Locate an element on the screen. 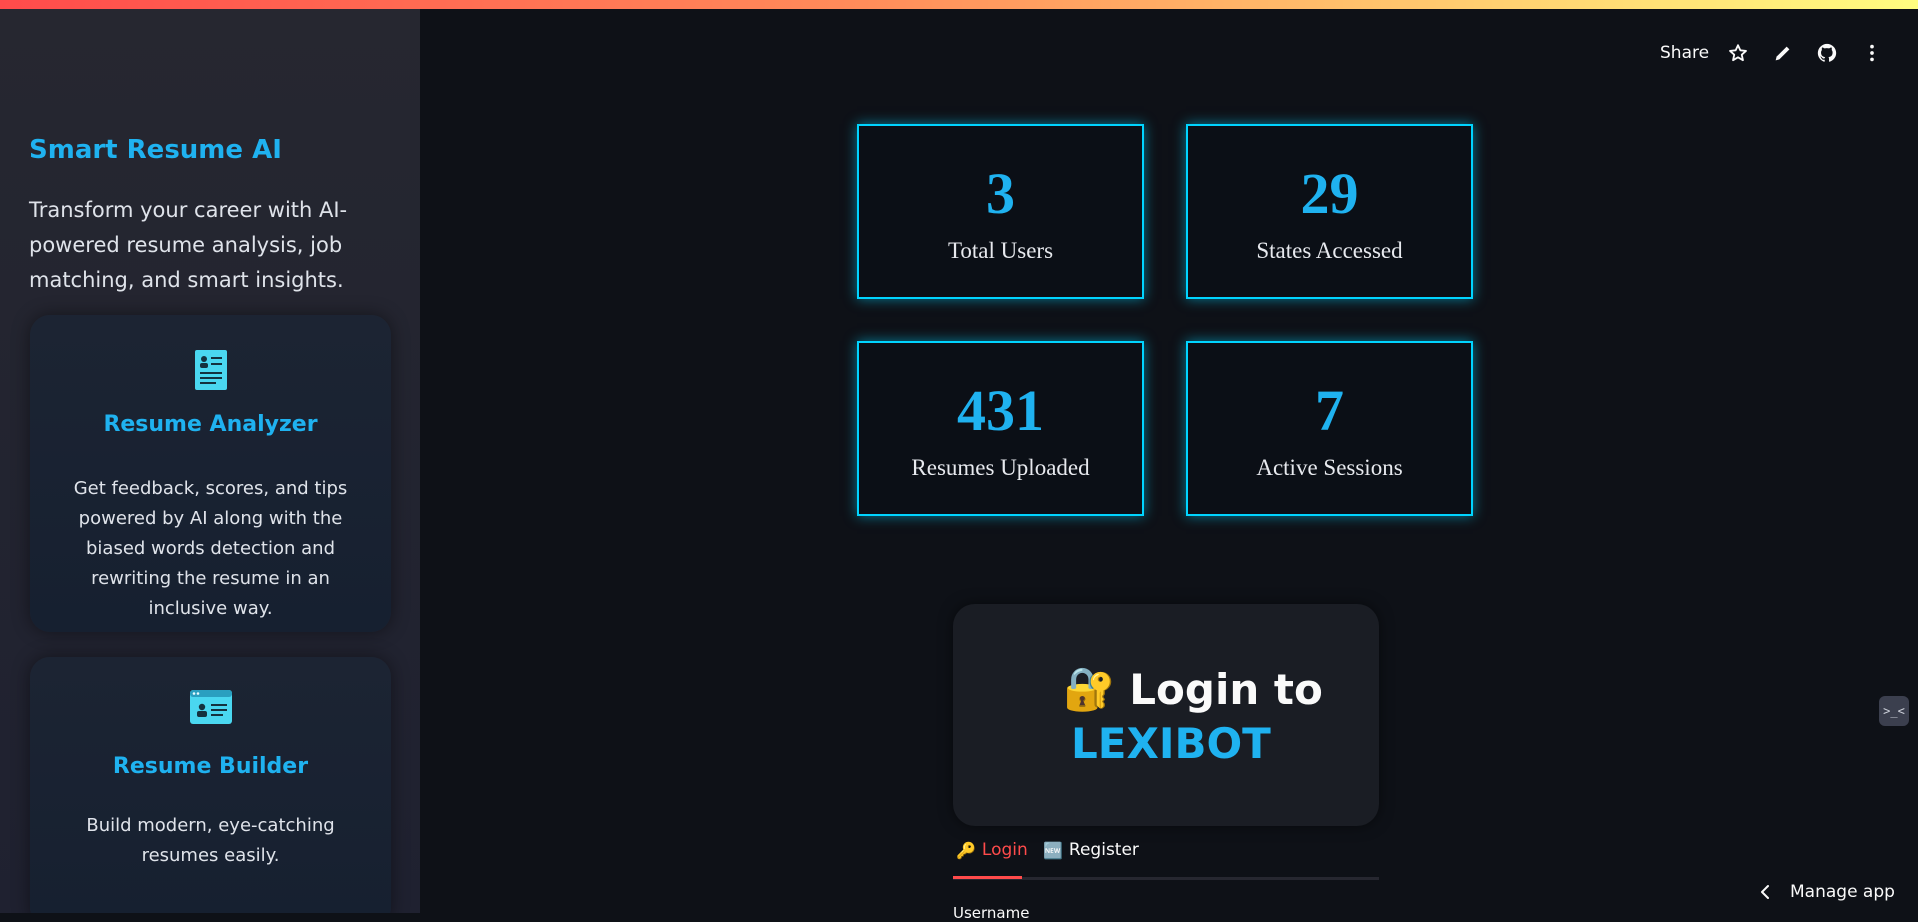 This screenshot has height=922, width=1918. tab-register: 🆕 Register is located at coordinates (1091, 850).